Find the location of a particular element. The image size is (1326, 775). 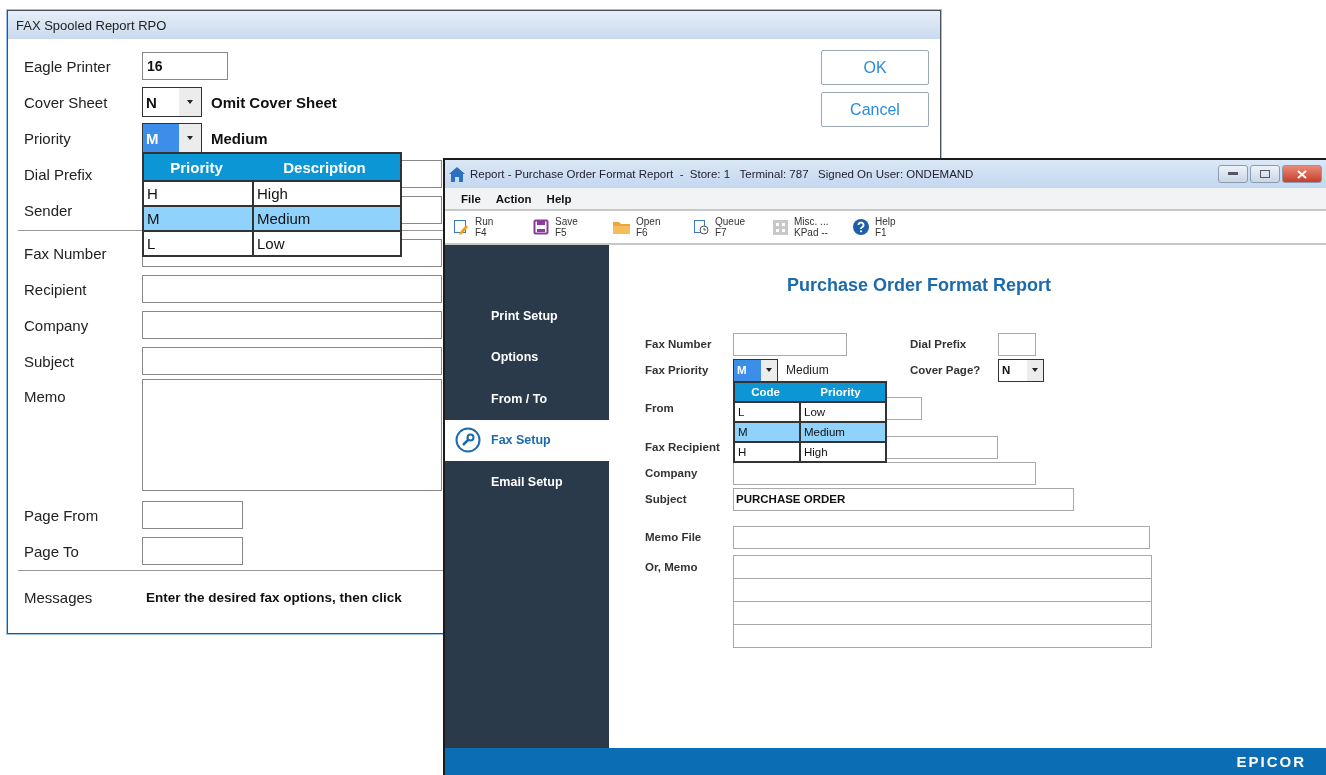

document-clock-icon is located at coordinates (701, 227).